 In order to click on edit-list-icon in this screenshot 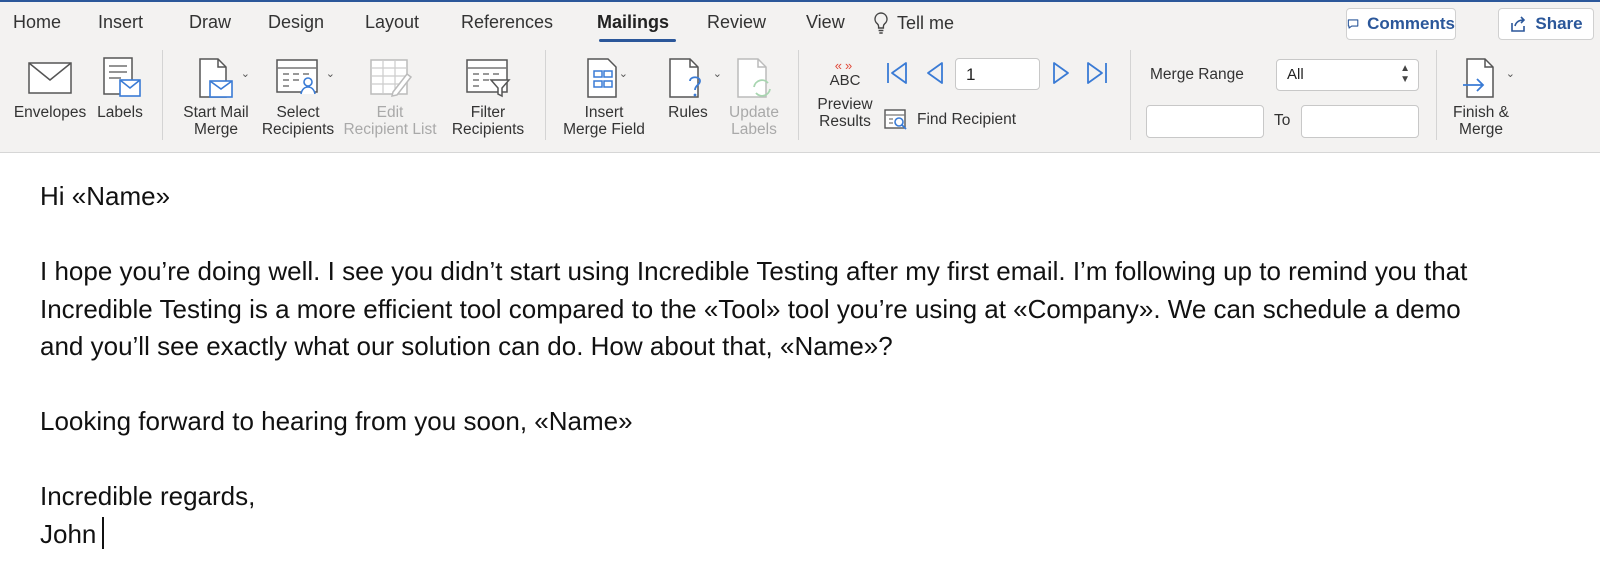, I will do `click(391, 78)`.